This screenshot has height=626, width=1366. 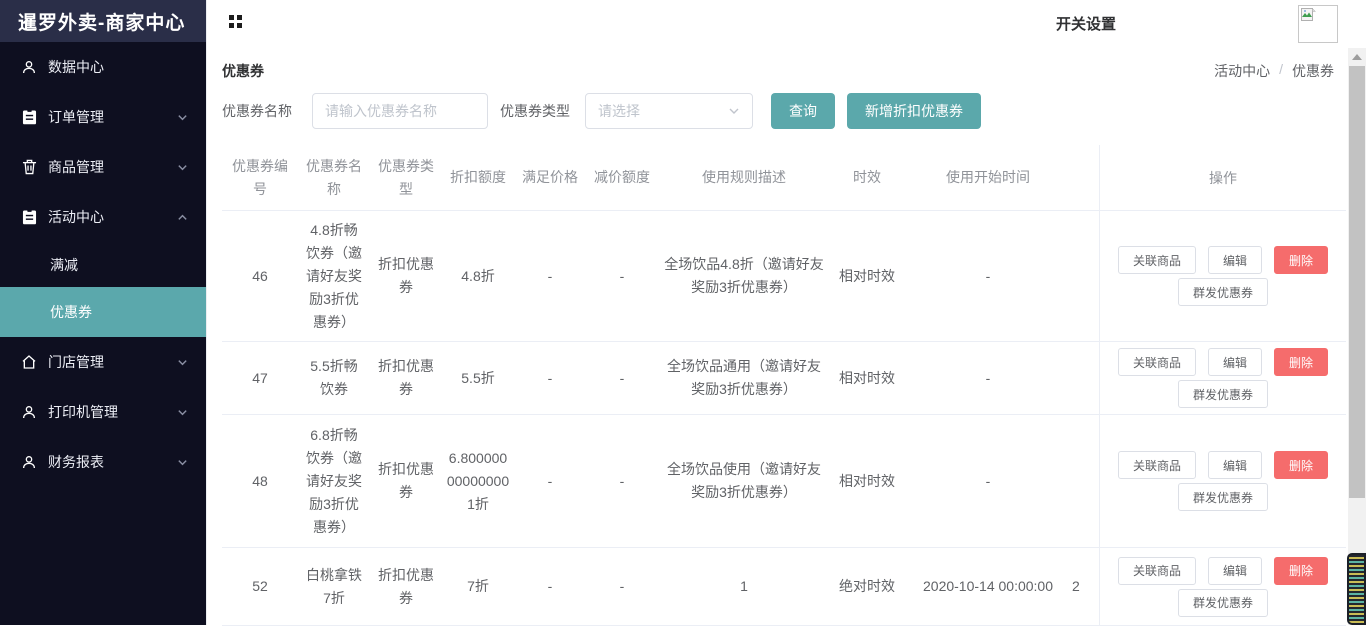 I want to click on sidebar-subitem-label: 优惠券, so click(x=71, y=312).